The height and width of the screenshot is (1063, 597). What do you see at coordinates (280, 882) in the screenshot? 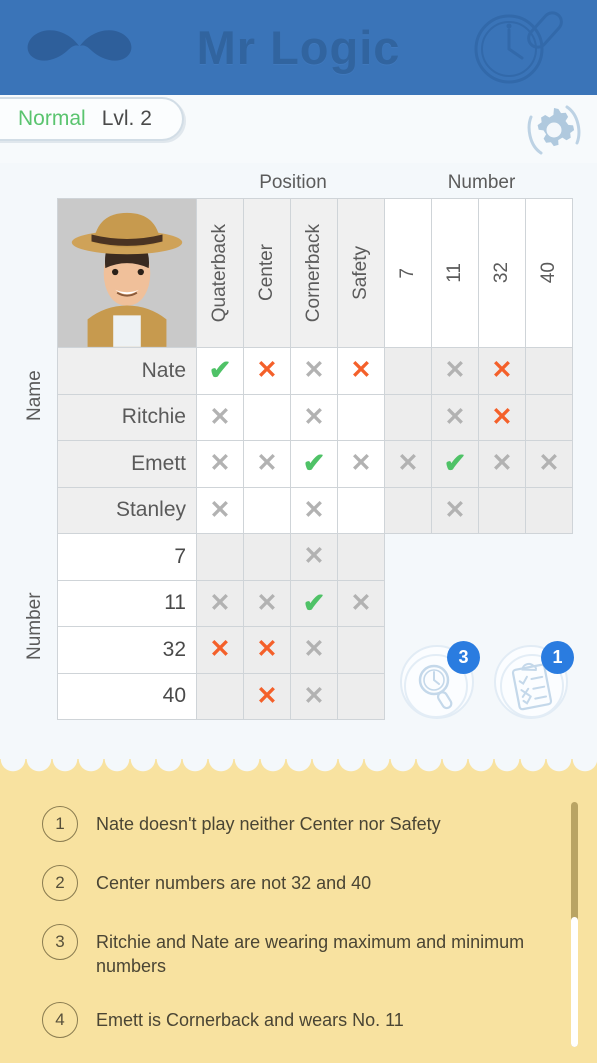
I see `clue-item: 2 Center numbers are not 32 and 40` at bounding box center [280, 882].